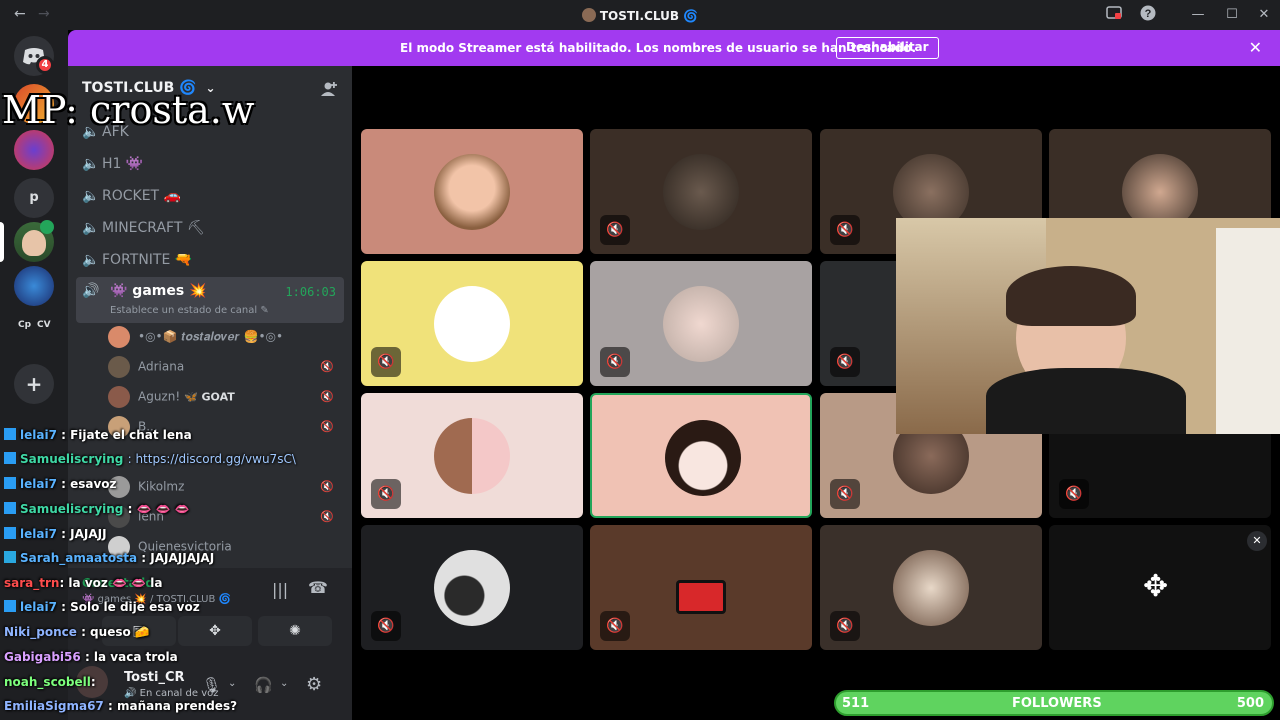 The image size is (1280, 720). I want to click on voice-channel-fortnite: 🔈 FORTNITE 🔫, so click(137, 264).